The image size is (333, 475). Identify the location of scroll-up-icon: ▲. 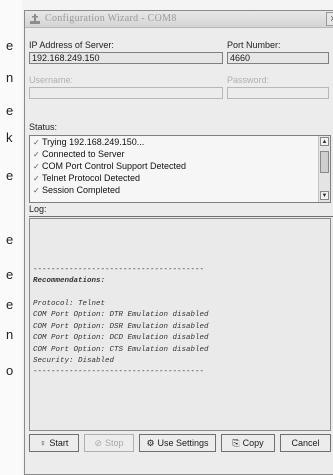
(324, 141).